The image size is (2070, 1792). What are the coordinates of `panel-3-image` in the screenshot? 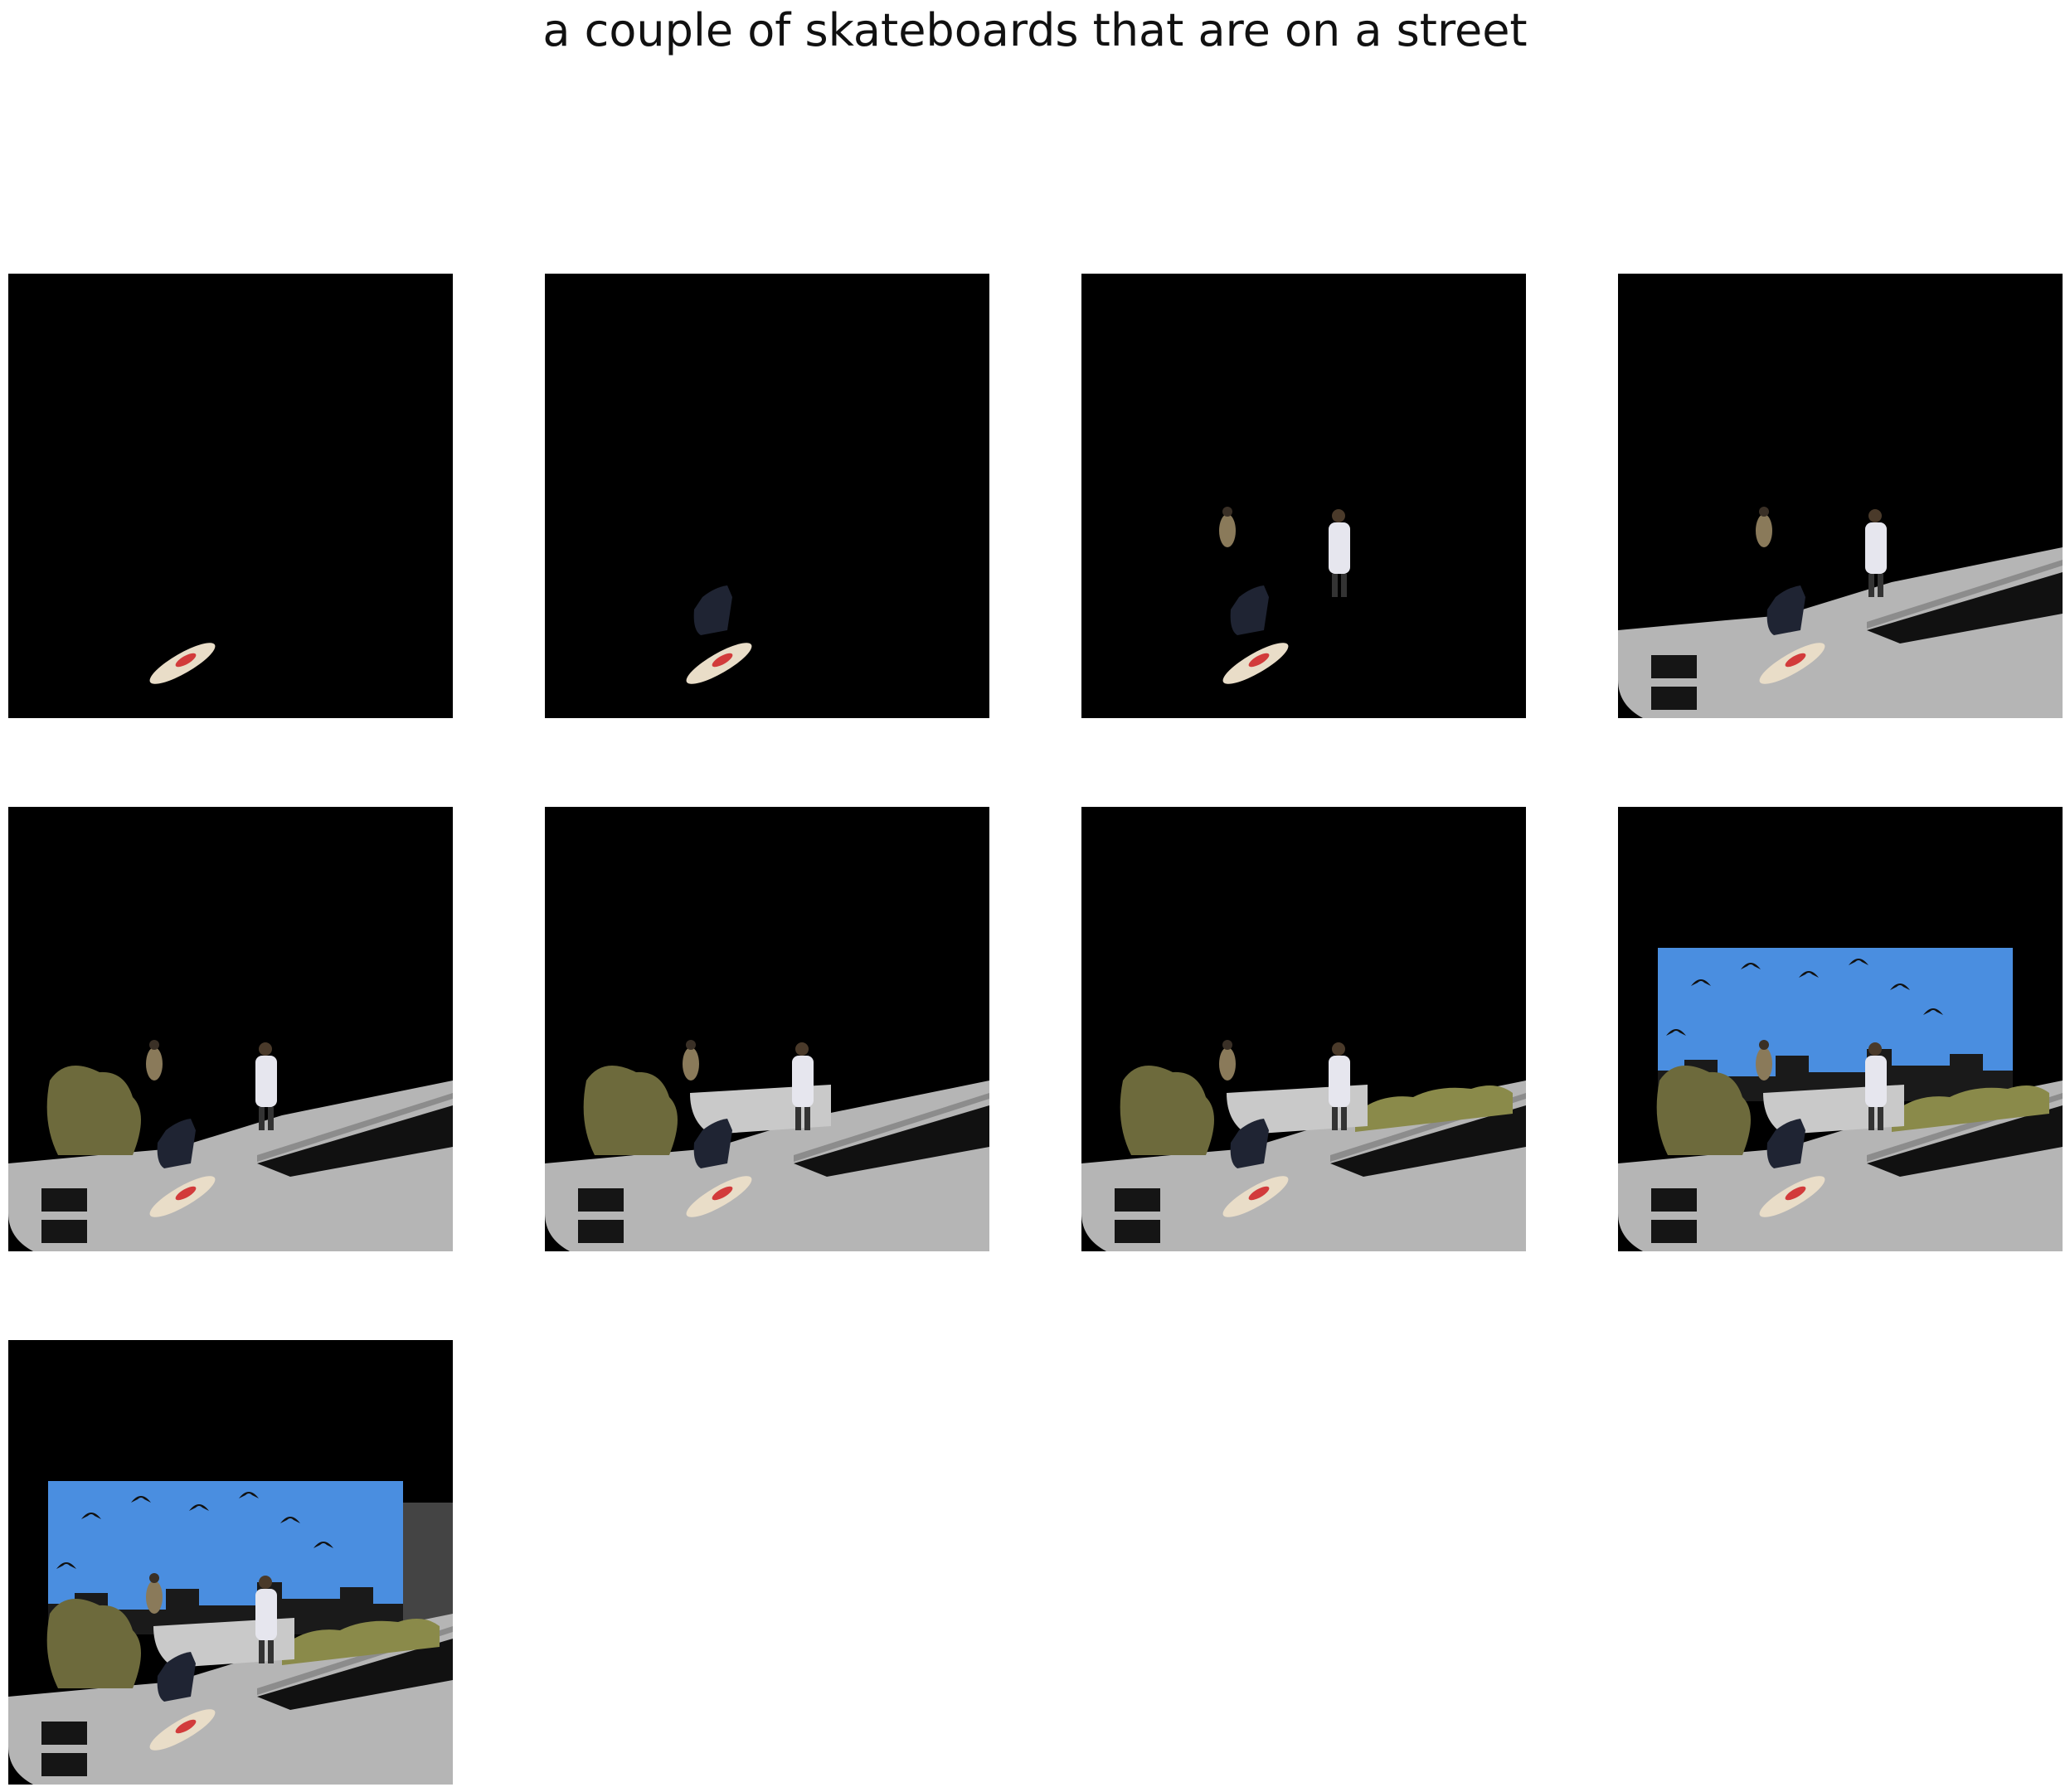 It's located at (1303, 496).